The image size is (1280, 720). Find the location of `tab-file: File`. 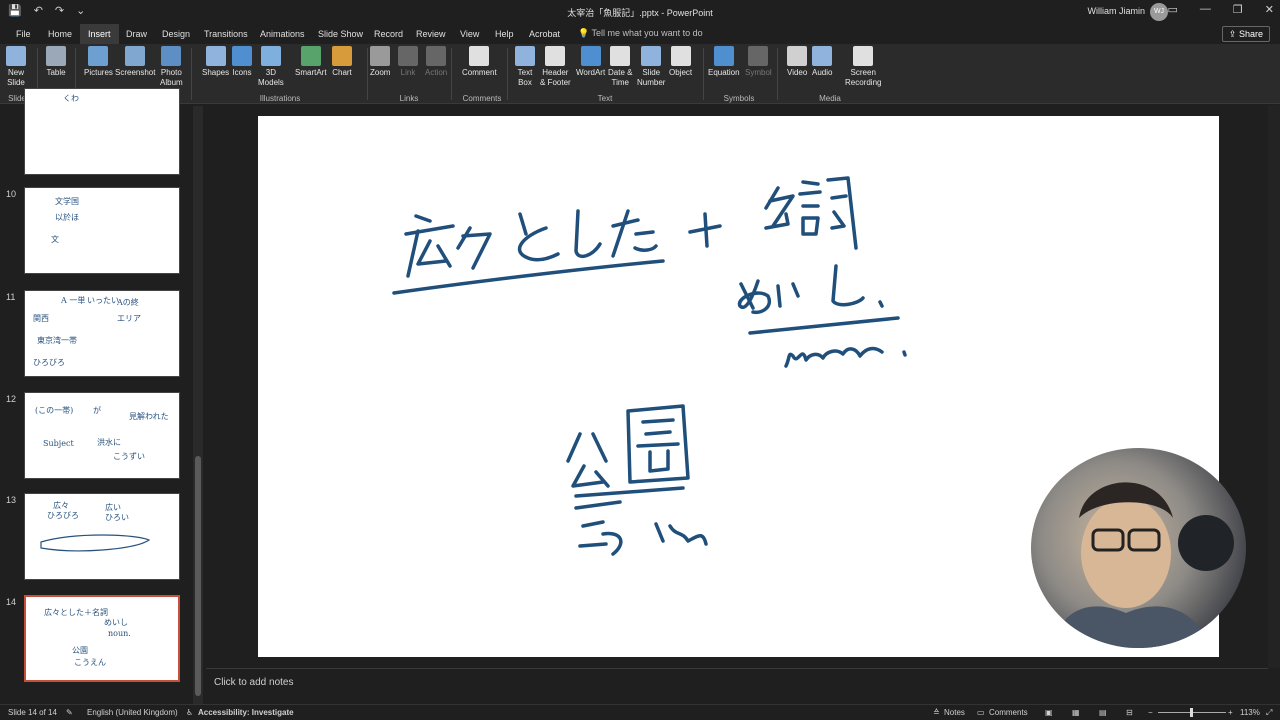

tab-file: File is located at coordinates (23, 34).